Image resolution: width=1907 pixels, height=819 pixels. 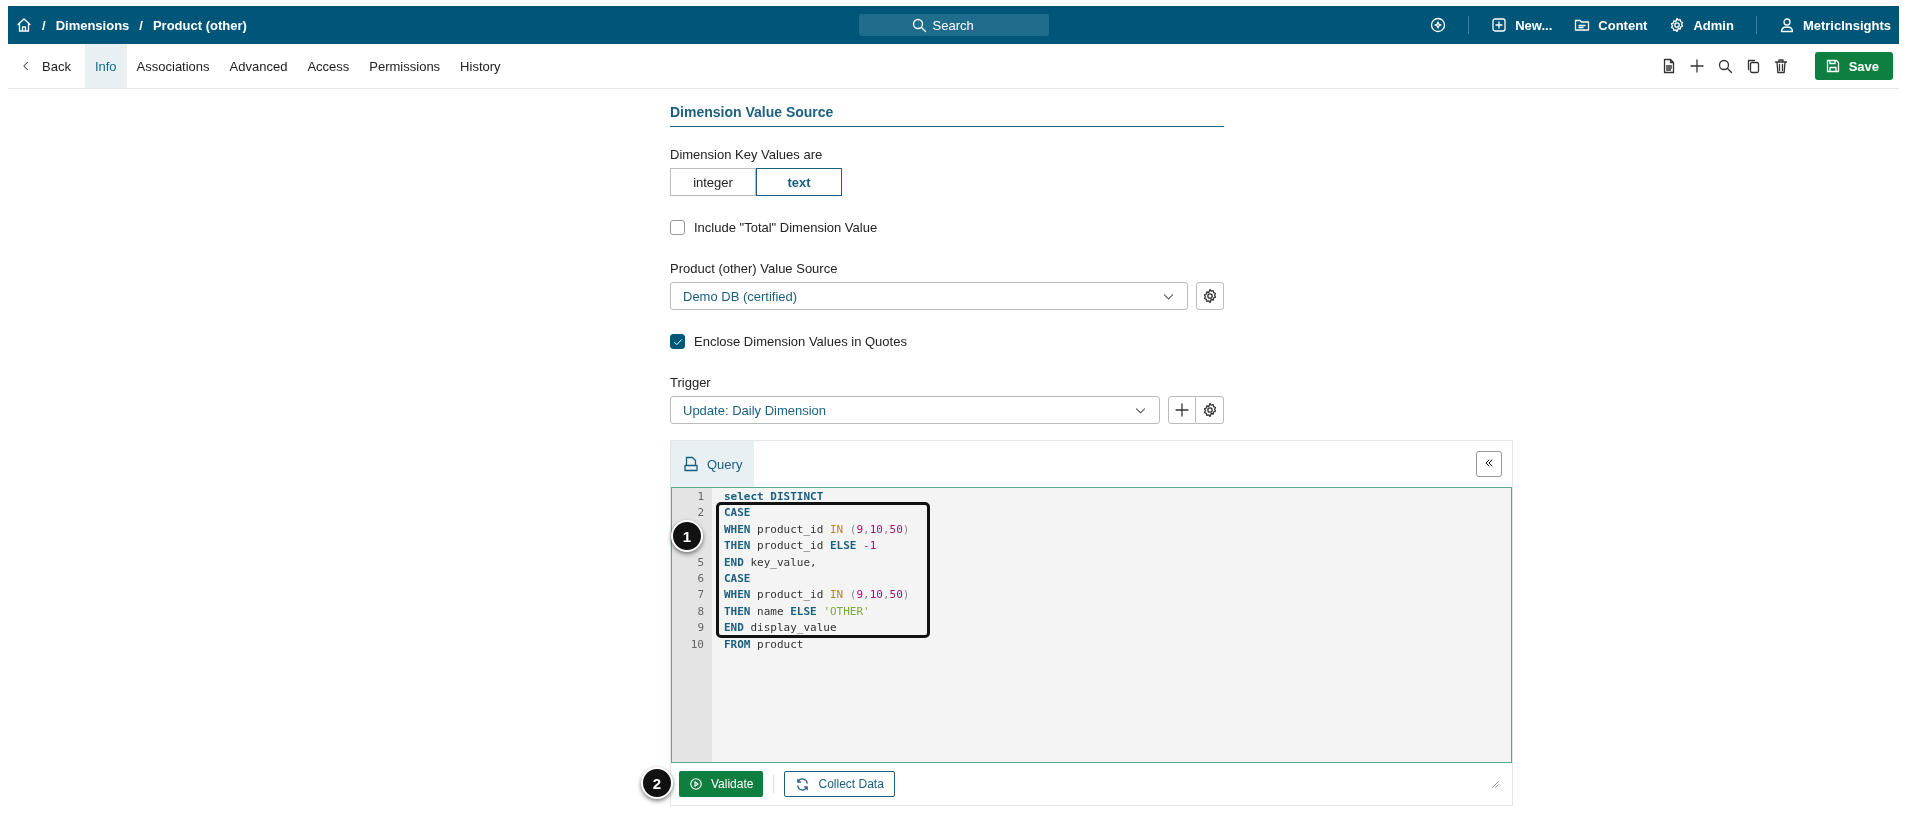 I want to click on nav-link: MetricInsights, so click(x=1834, y=25).